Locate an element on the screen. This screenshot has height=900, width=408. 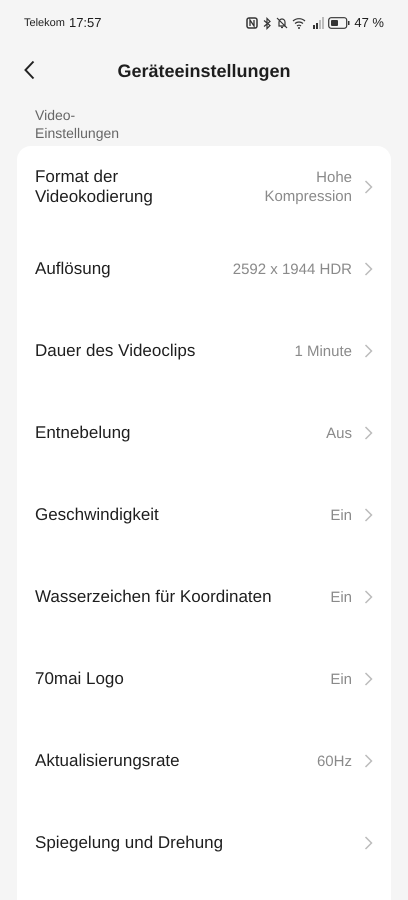
battery-percentage: 47 % is located at coordinates (369, 23).